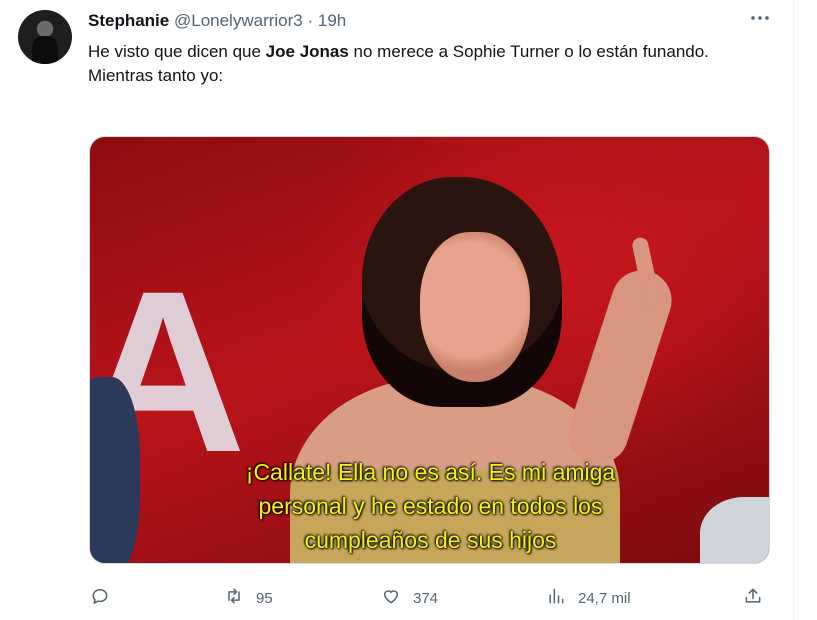 This screenshot has width=817, height=620. Describe the element at coordinates (556, 598) in the screenshot. I see `views-icon` at that location.